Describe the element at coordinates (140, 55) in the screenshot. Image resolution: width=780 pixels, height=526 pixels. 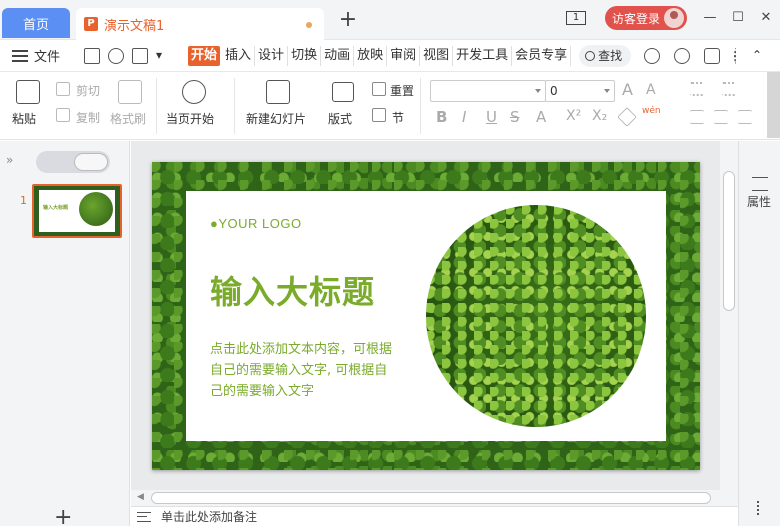
I see `print-icon` at that location.